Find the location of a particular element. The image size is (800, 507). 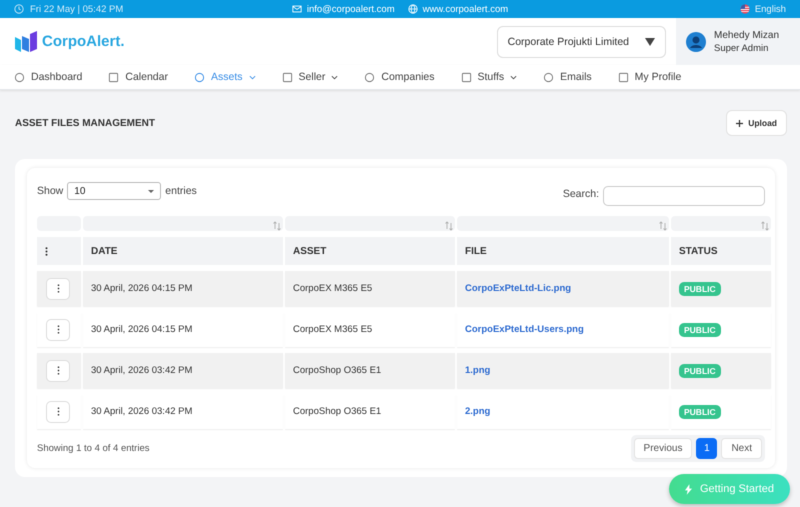

upload-button: Upload is located at coordinates (756, 123).